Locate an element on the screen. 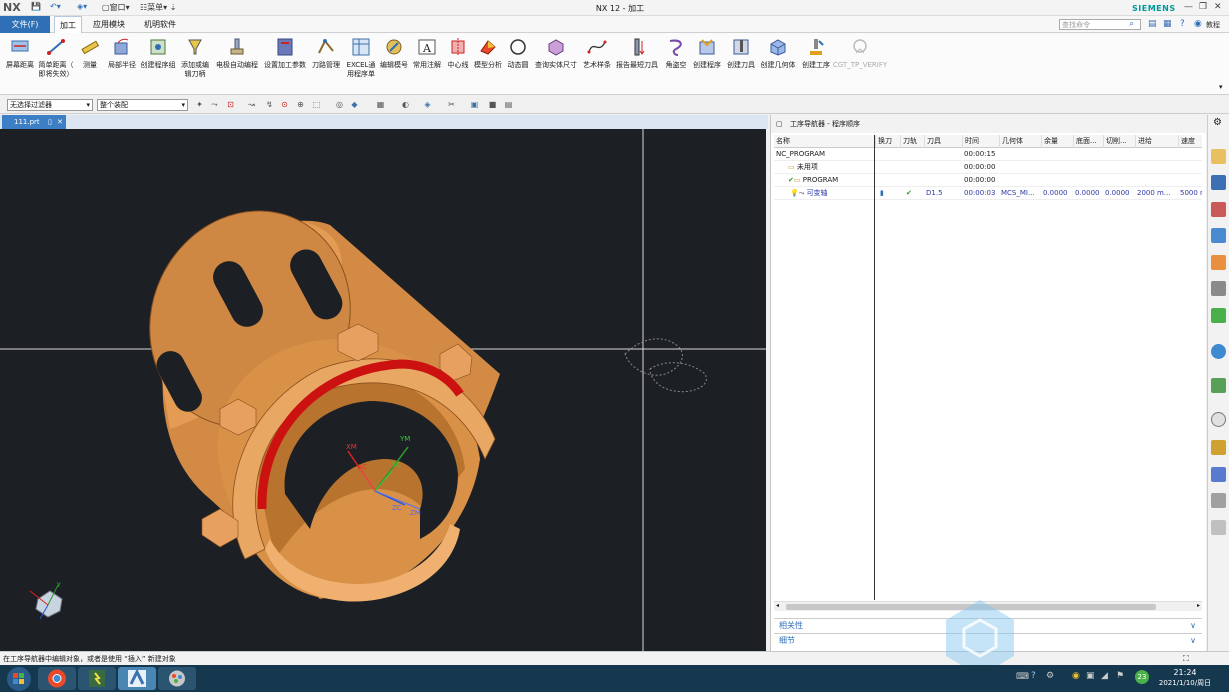  col-feed: 进给 is located at coordinates (1156, 141).